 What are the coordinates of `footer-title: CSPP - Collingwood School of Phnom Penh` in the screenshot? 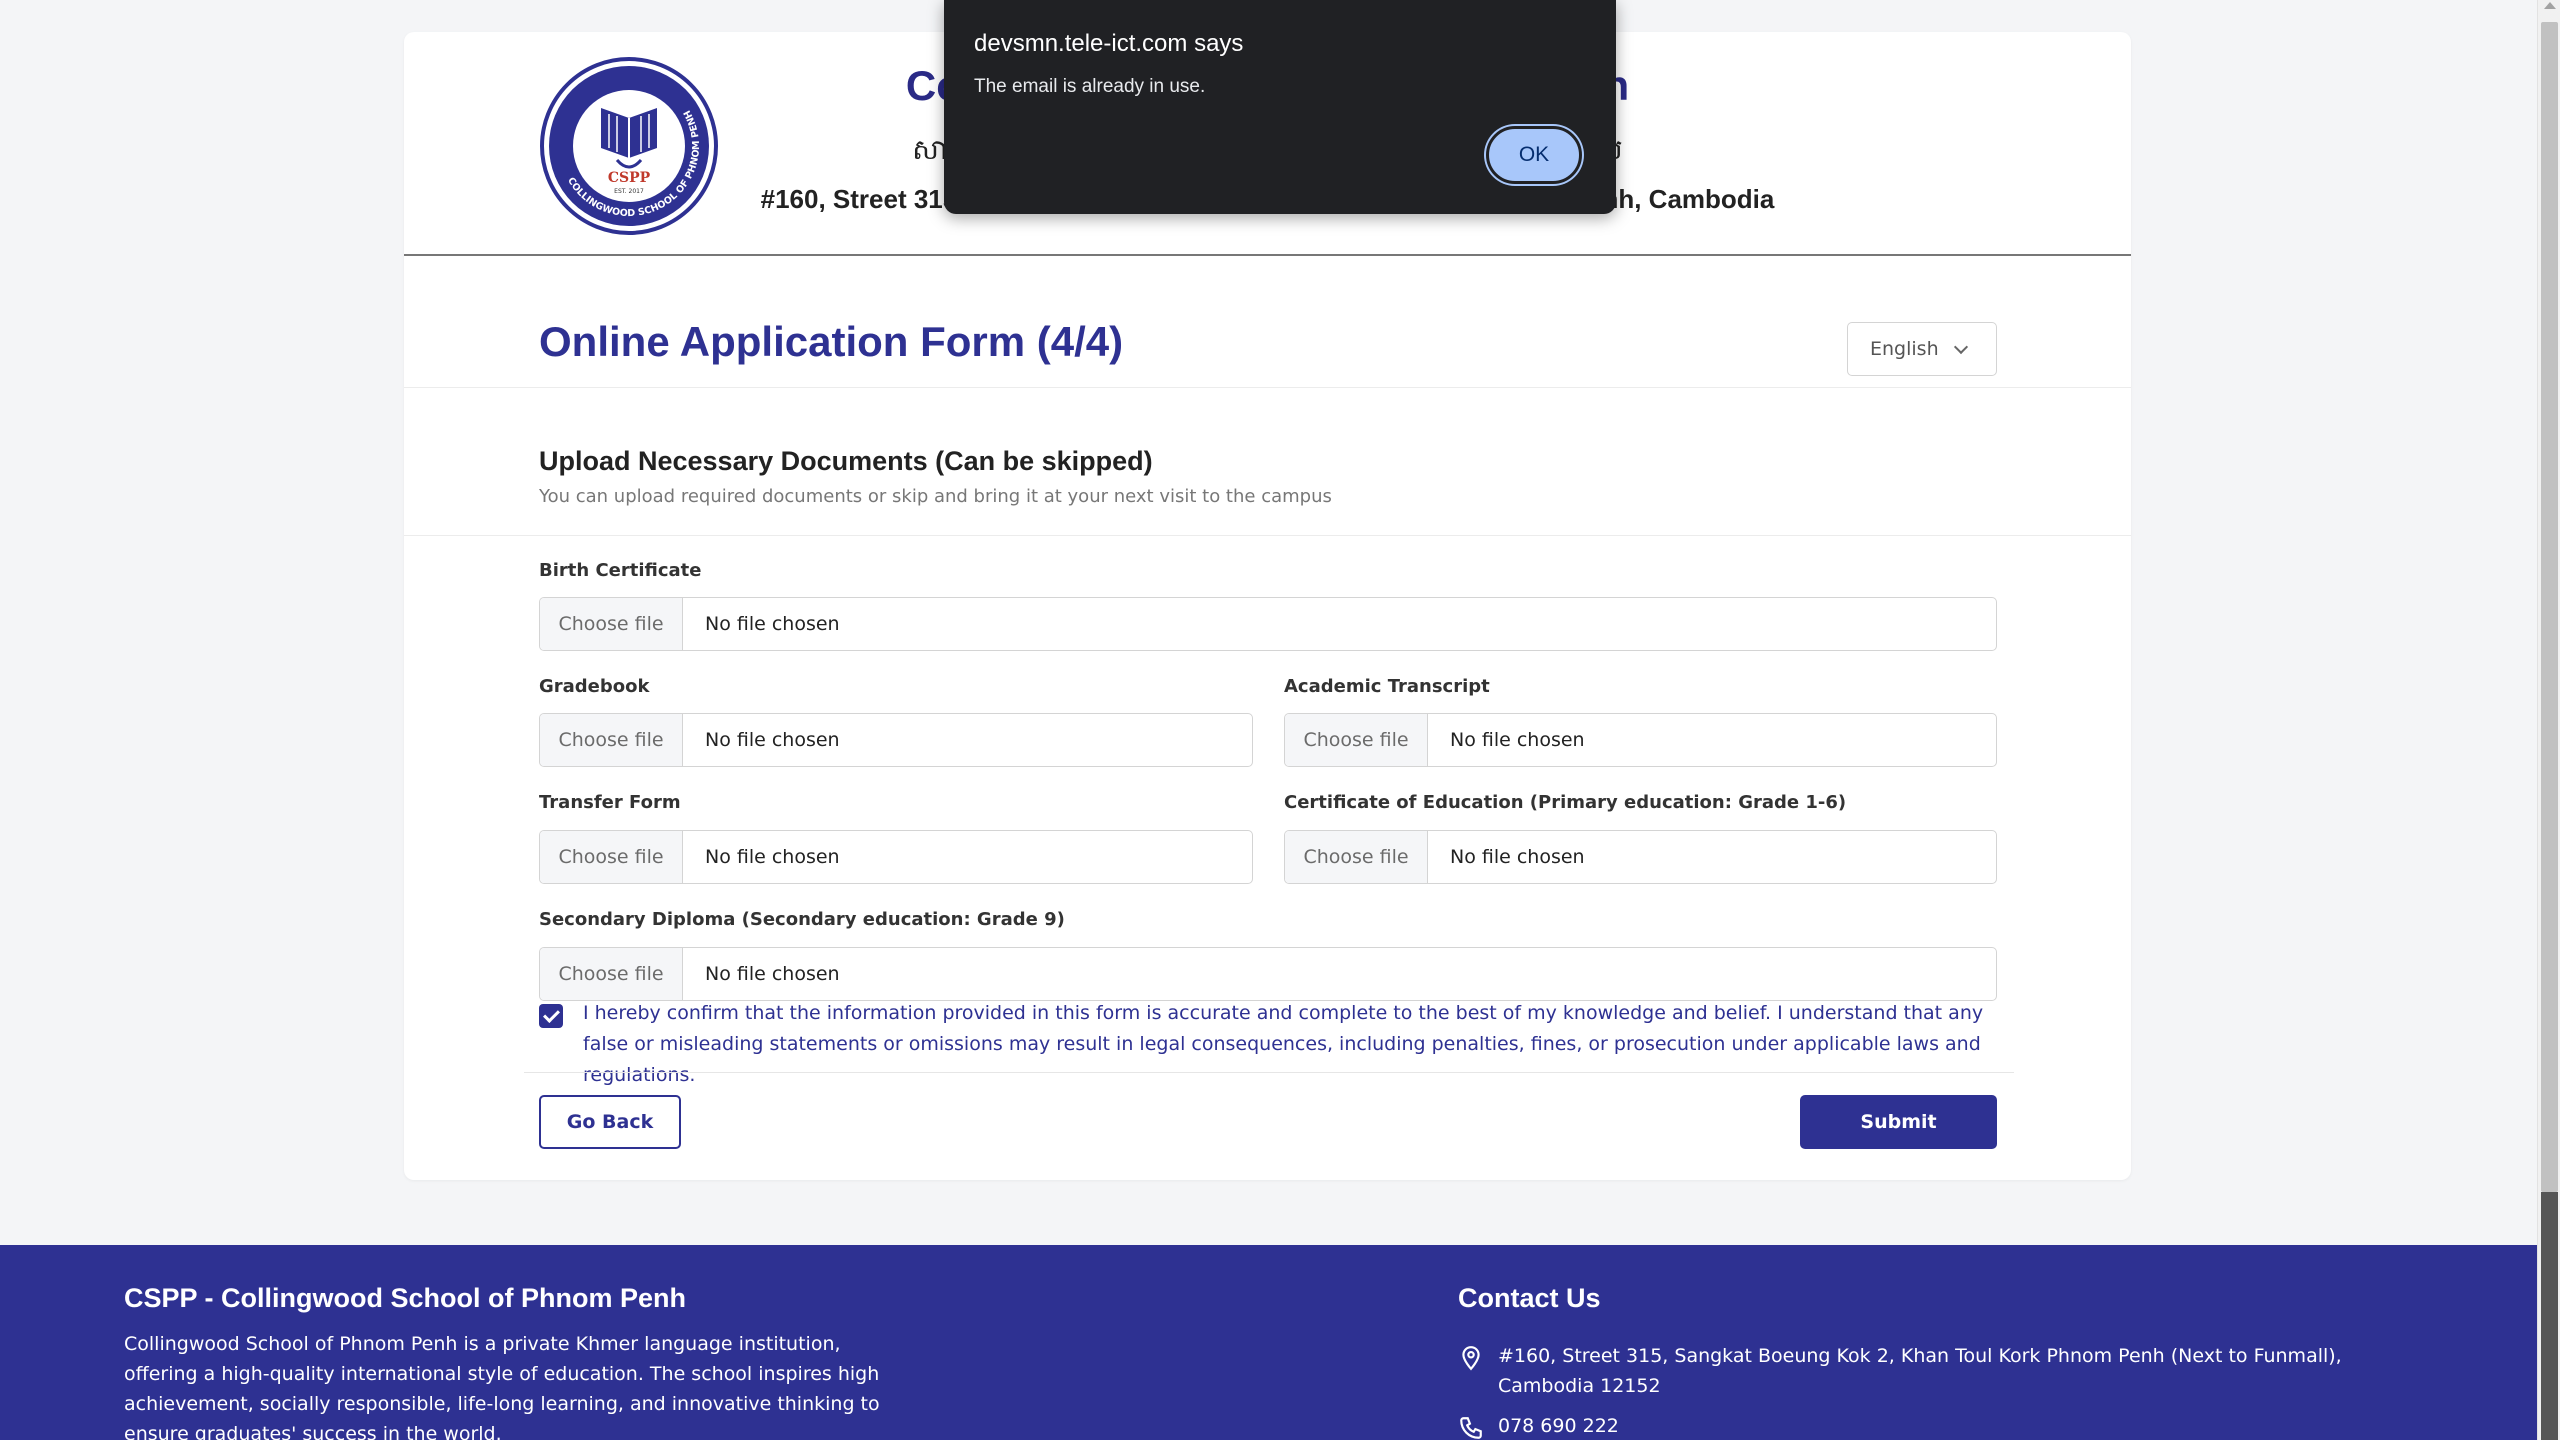 It's located at (405, 1298).